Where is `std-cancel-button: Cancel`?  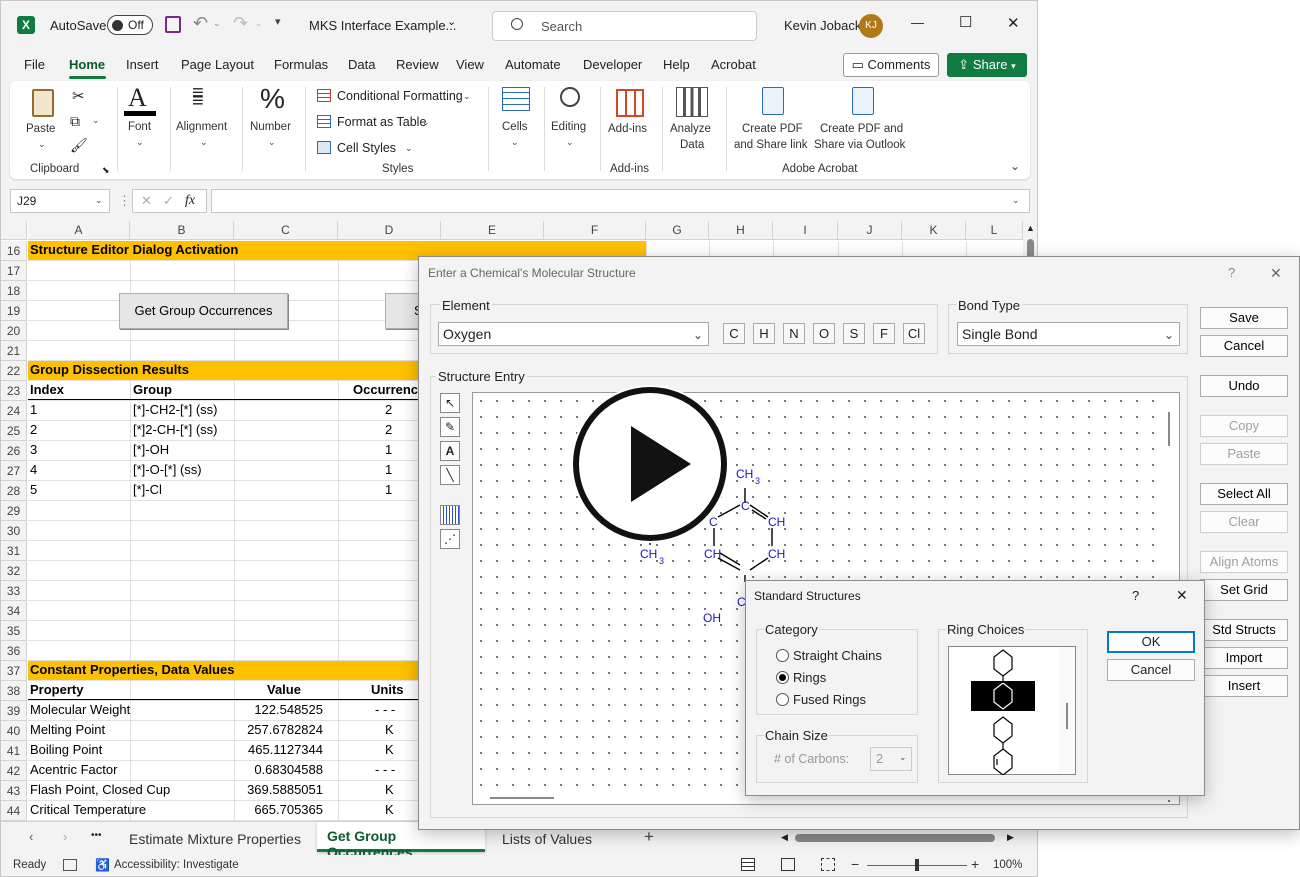 std-cancel-button: Cancel is located at coordinates (1151, 670).